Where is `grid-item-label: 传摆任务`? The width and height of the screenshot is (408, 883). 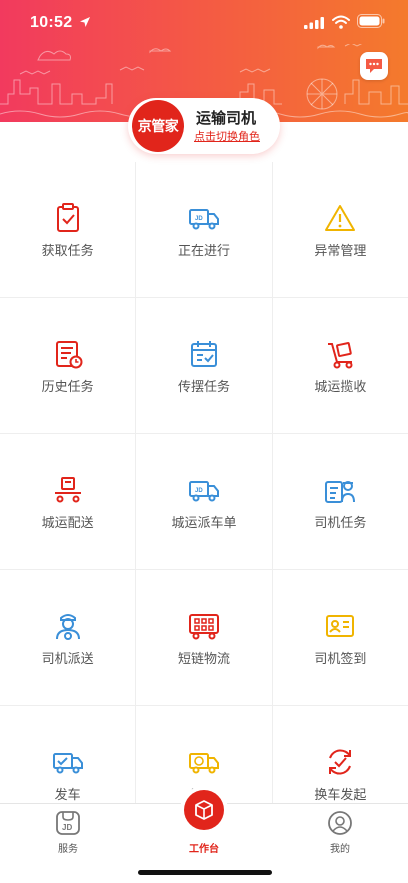 grid-item-label: 传摆任务 is located at coordinates (203, 387).